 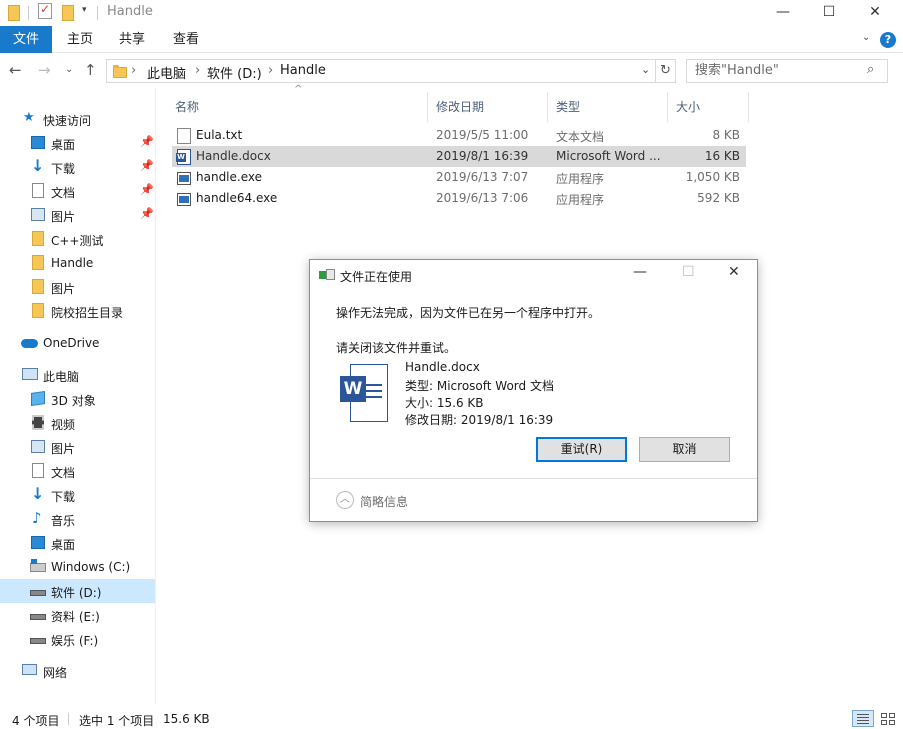 I want to click on sidebar-item-drive-f: 娱乐 (F:), so click(x=77, y=639).